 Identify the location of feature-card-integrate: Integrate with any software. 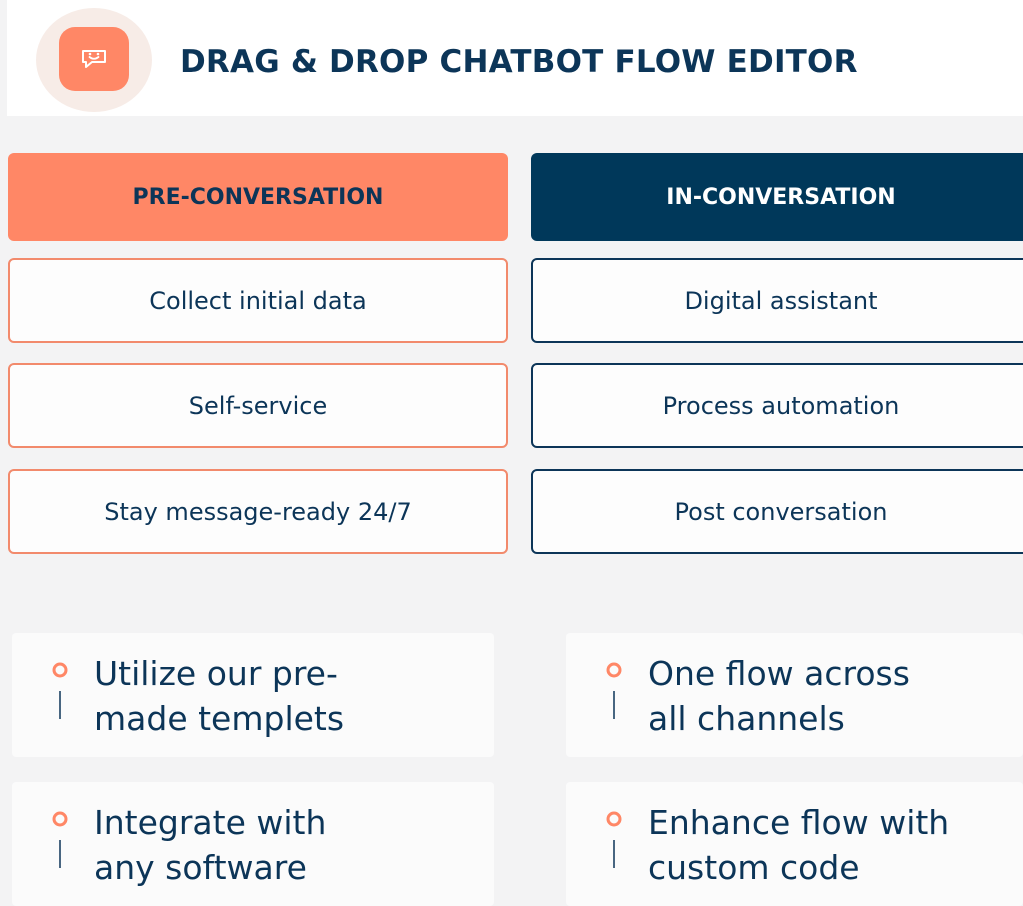
(253, 844).